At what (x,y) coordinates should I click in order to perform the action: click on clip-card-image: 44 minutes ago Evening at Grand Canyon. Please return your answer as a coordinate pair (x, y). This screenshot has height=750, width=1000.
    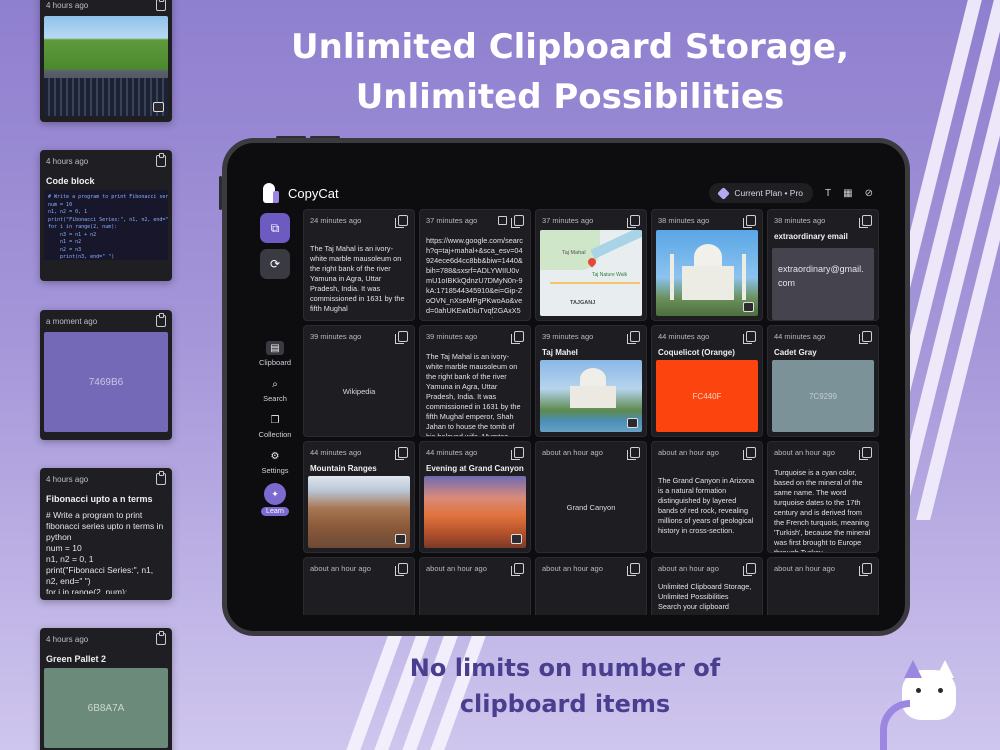
    Looking at the image, I should click on (475, 497).